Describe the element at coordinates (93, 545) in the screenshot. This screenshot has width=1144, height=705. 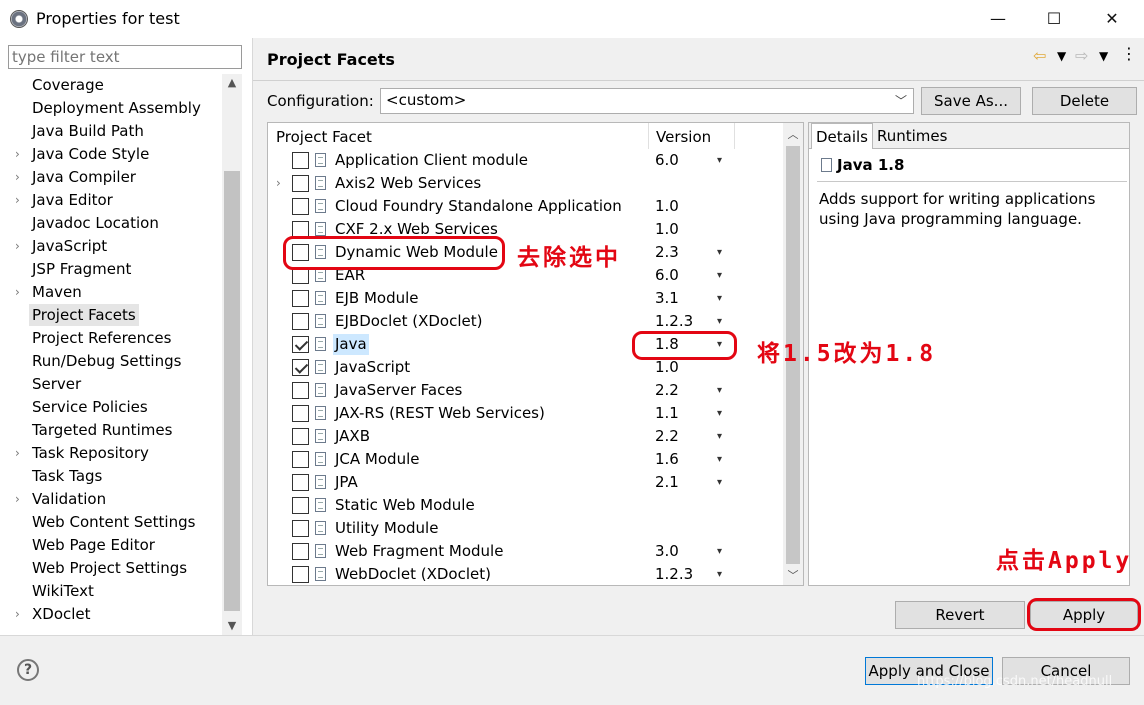
I see `tree-item: Web Page Editor` at that location.